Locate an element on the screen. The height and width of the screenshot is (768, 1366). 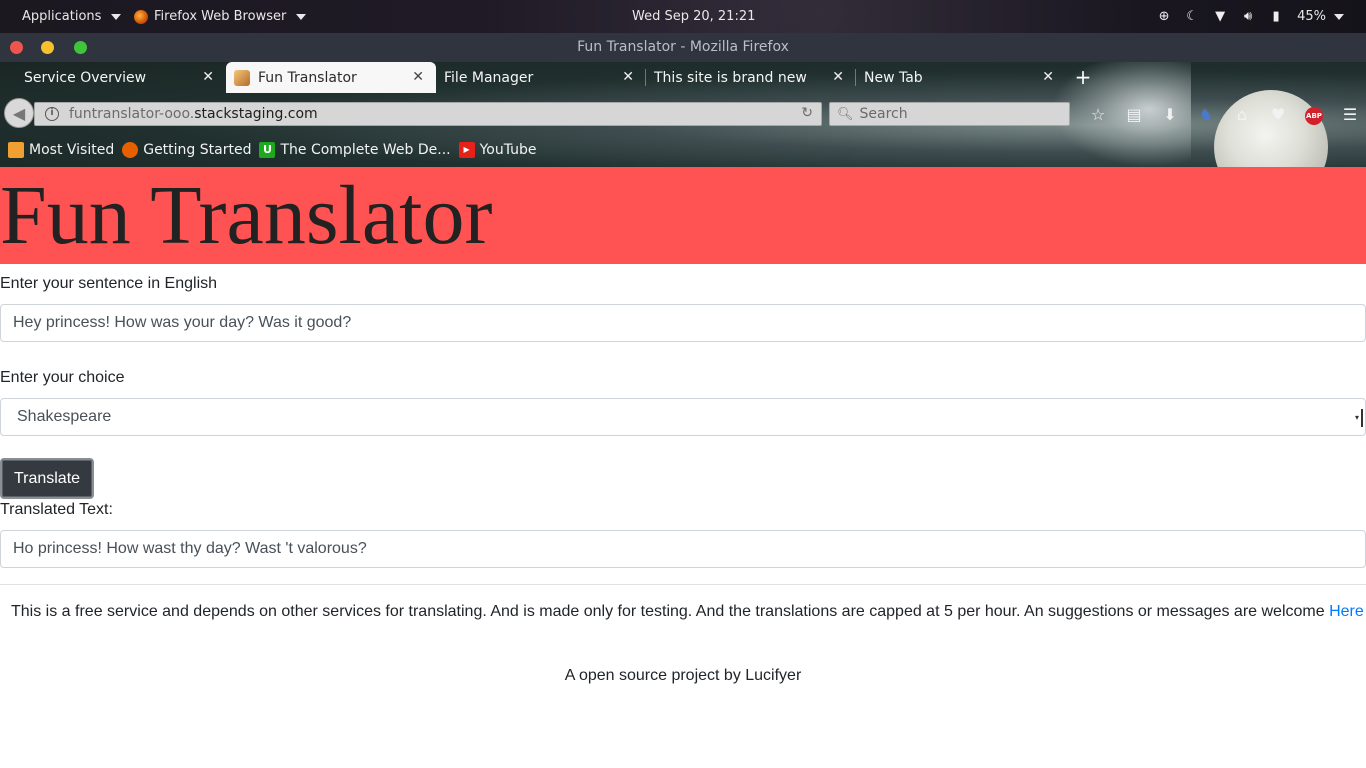
back-button: ◀ is located at coordinates (19, 113).